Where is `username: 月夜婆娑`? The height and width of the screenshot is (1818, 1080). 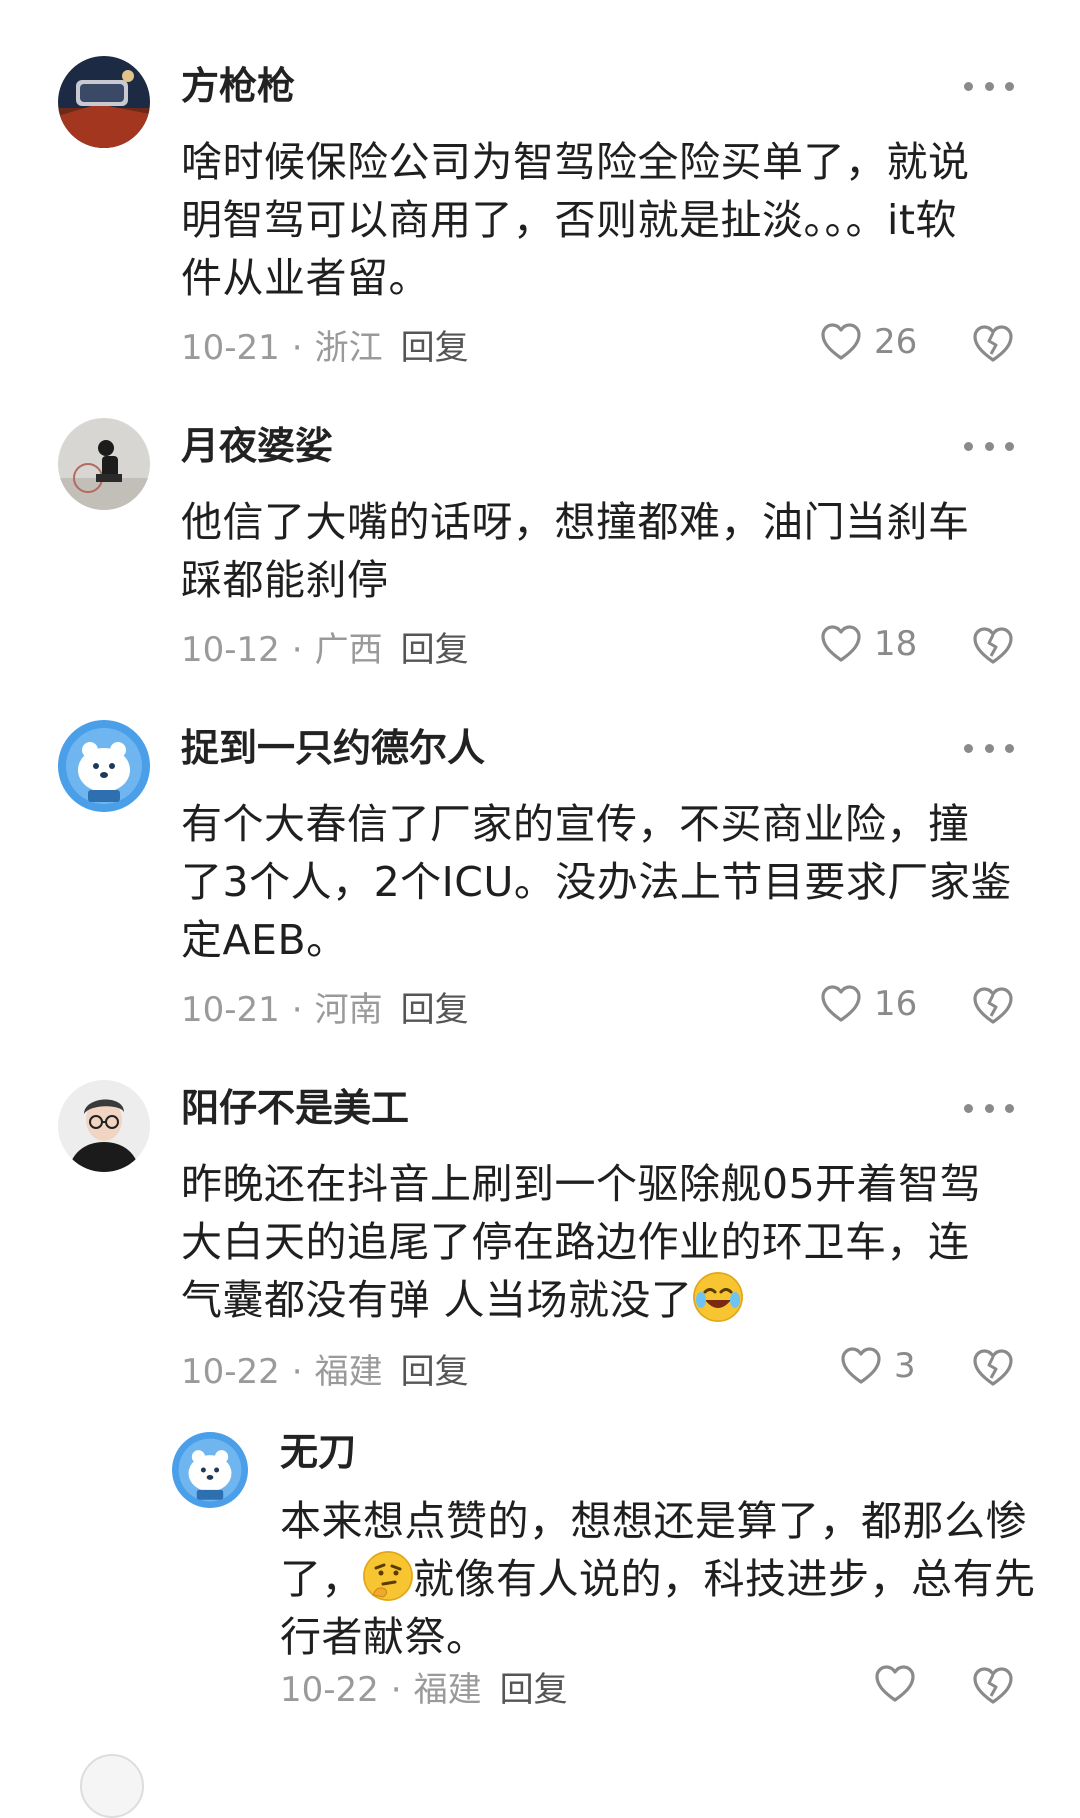
username: 月夜婆娑 is located at coordinates (257, 446).